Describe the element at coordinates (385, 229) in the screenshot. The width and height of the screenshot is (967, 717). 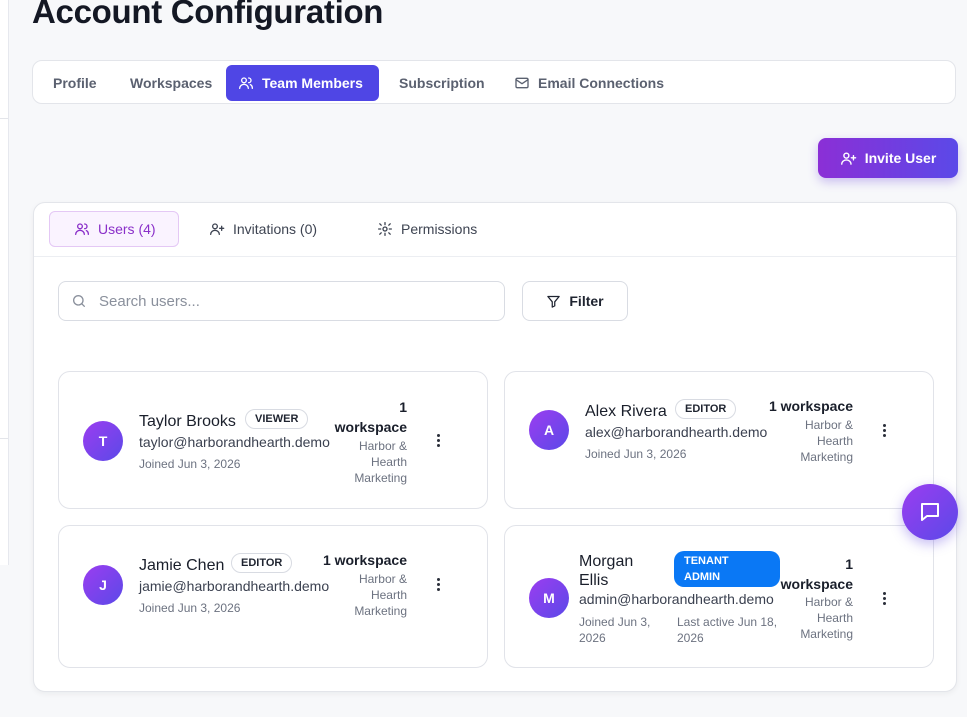
I see `gear-icon` at that location.